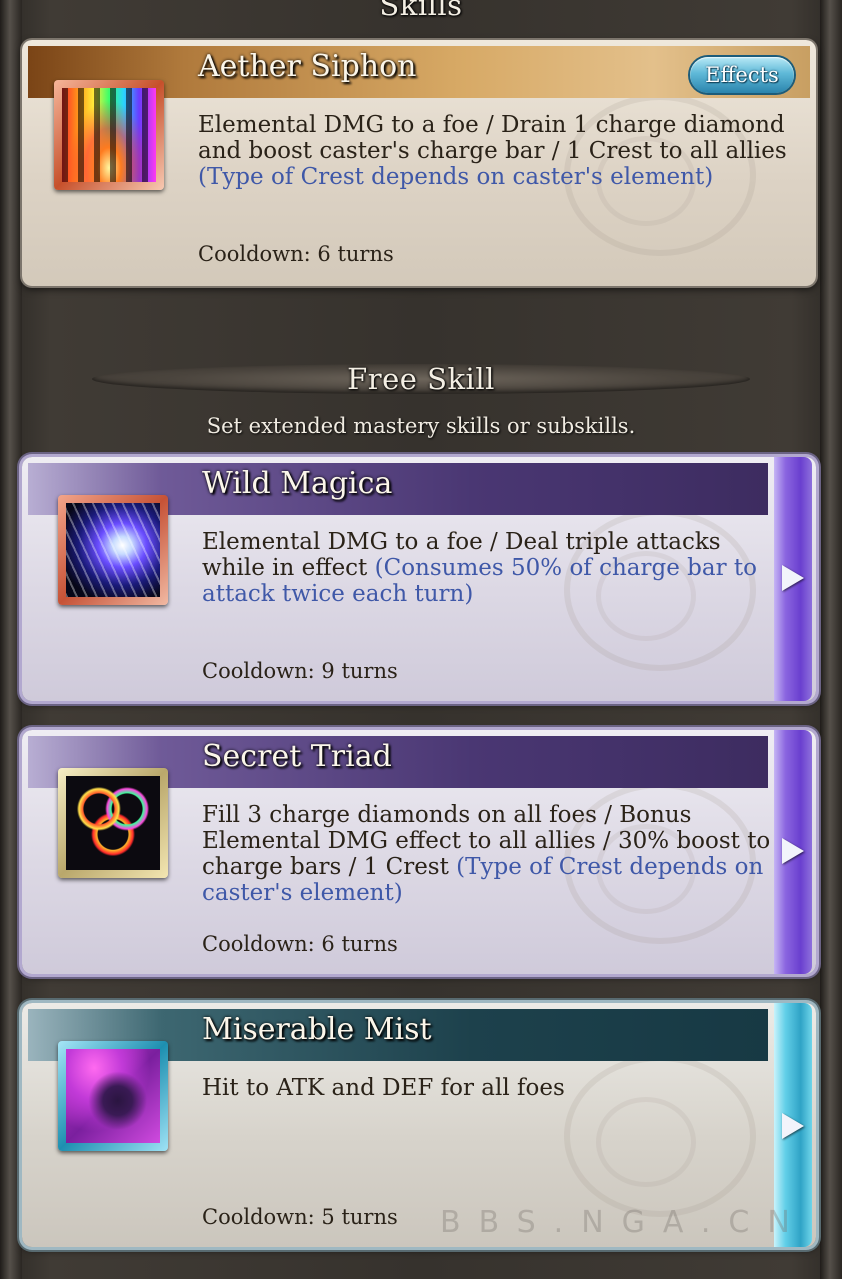 Image resolution: width=842 pixels, height=1279 pixels. Describe the element at coordinates (297, 483) in the screenshot. I see `skill-name: Wild Magica` at that location.